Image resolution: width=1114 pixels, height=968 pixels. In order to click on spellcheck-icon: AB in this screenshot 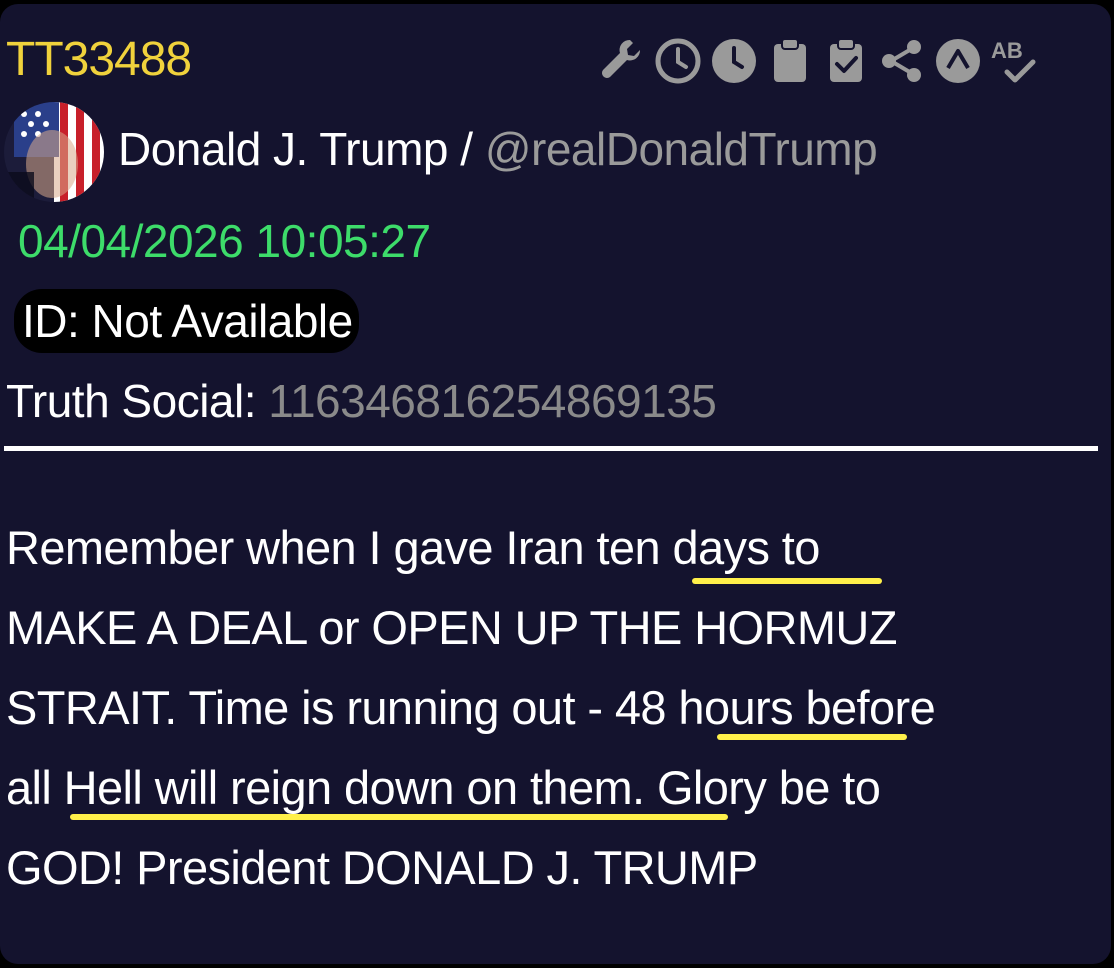, I will do `click(1014, 61)`.